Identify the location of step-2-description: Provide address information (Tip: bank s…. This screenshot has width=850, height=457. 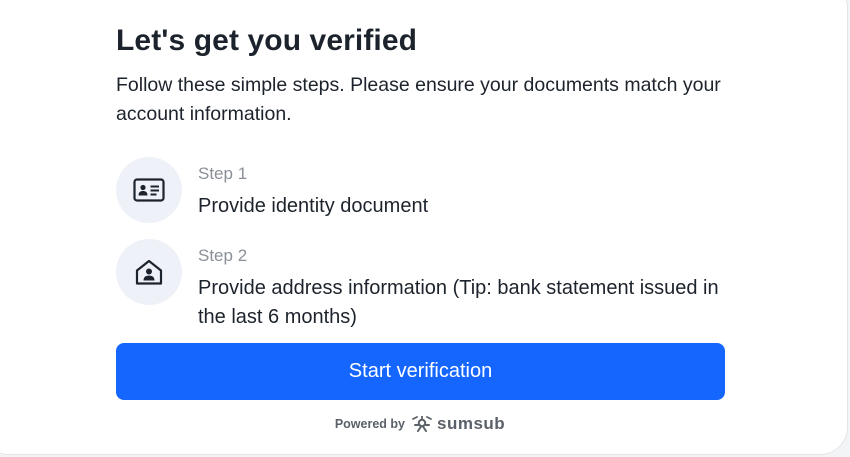
(458, 302).